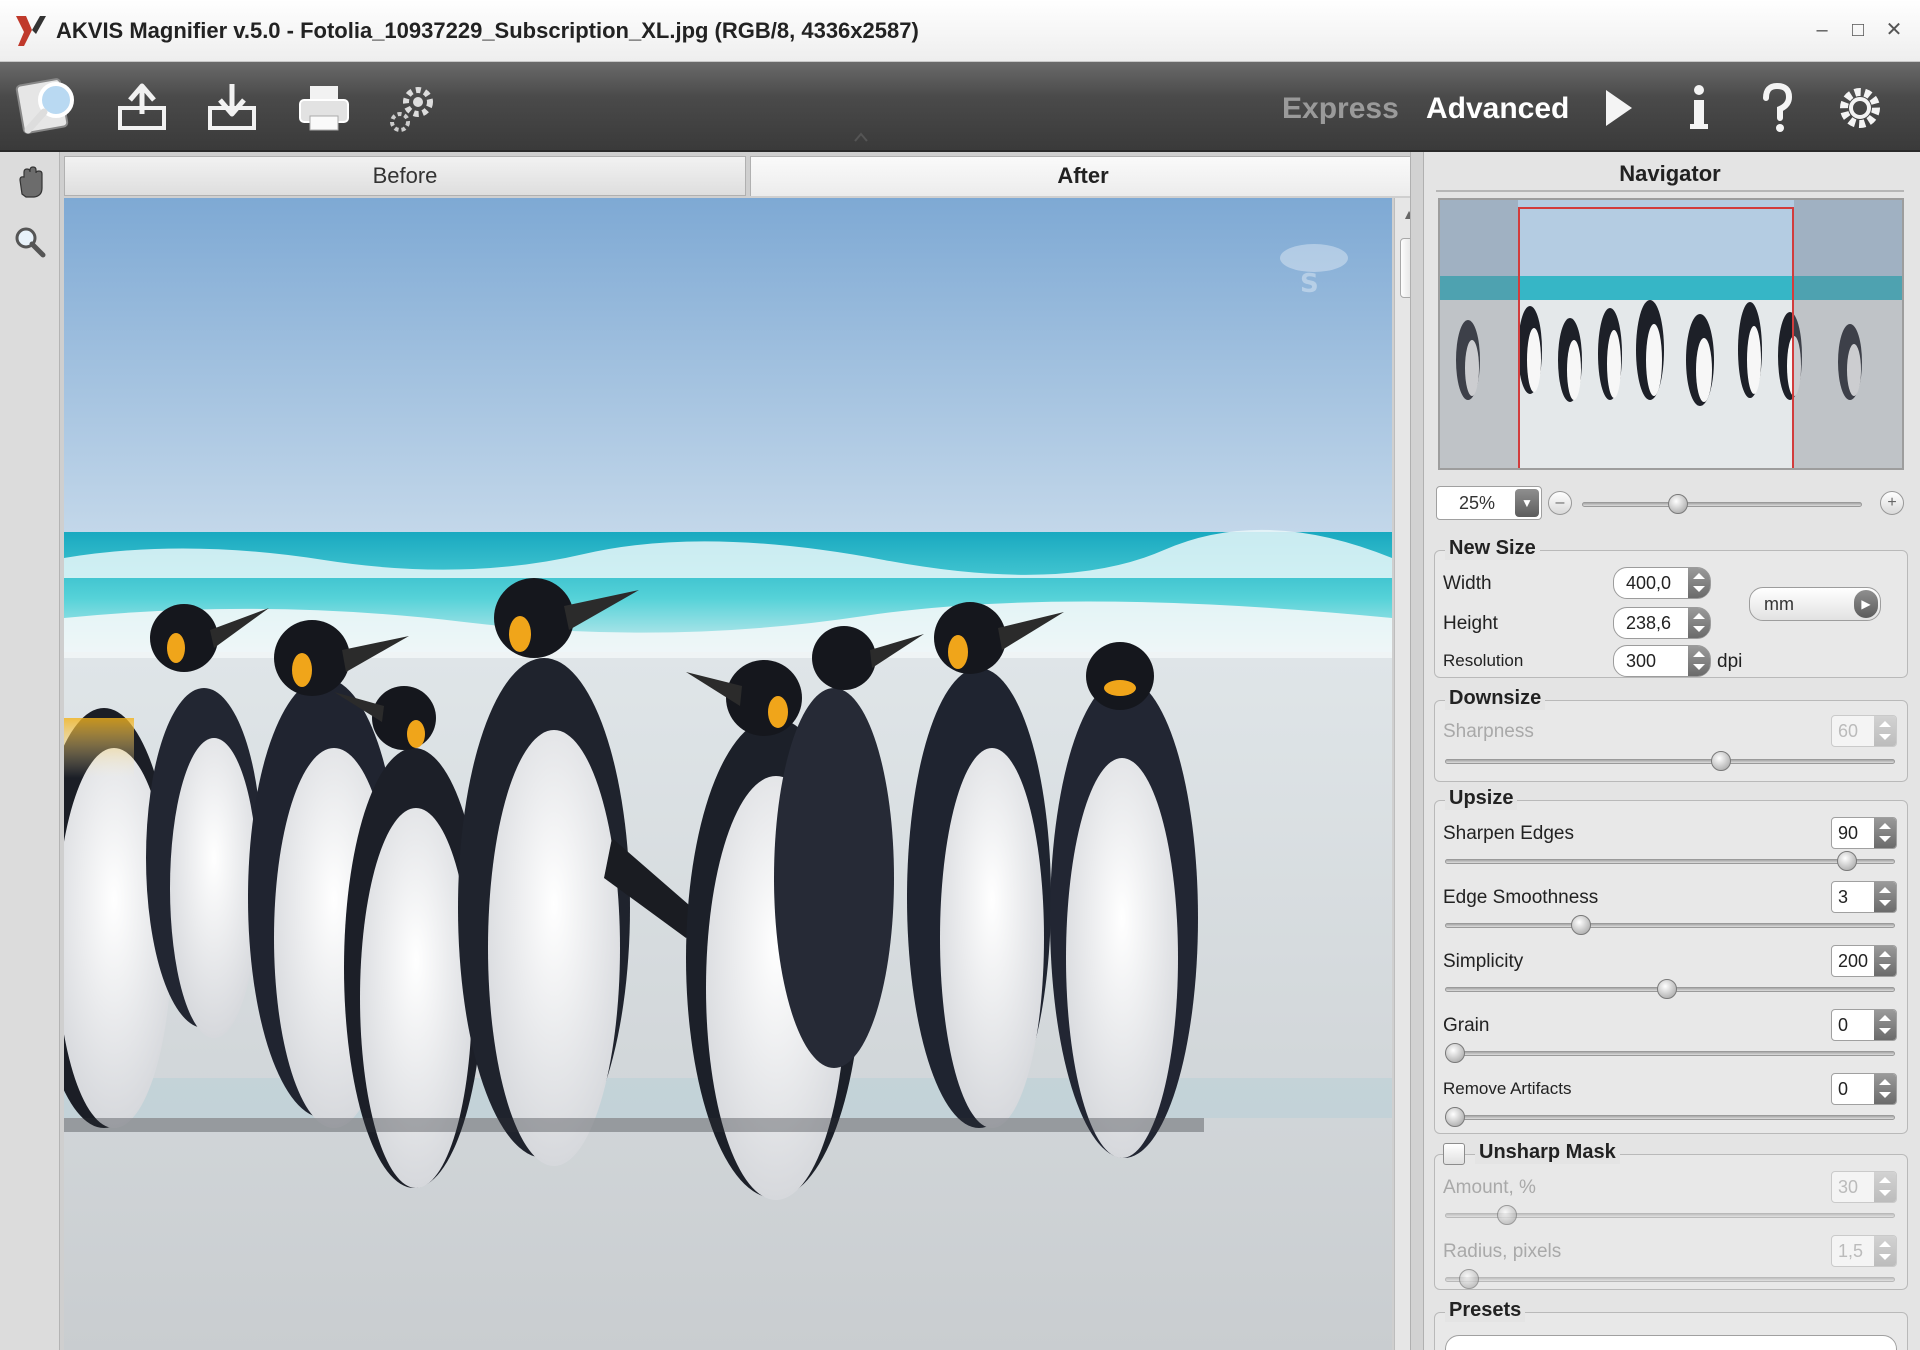  I want to click on main-toolbar: Express Advanced, so click(960, 107).